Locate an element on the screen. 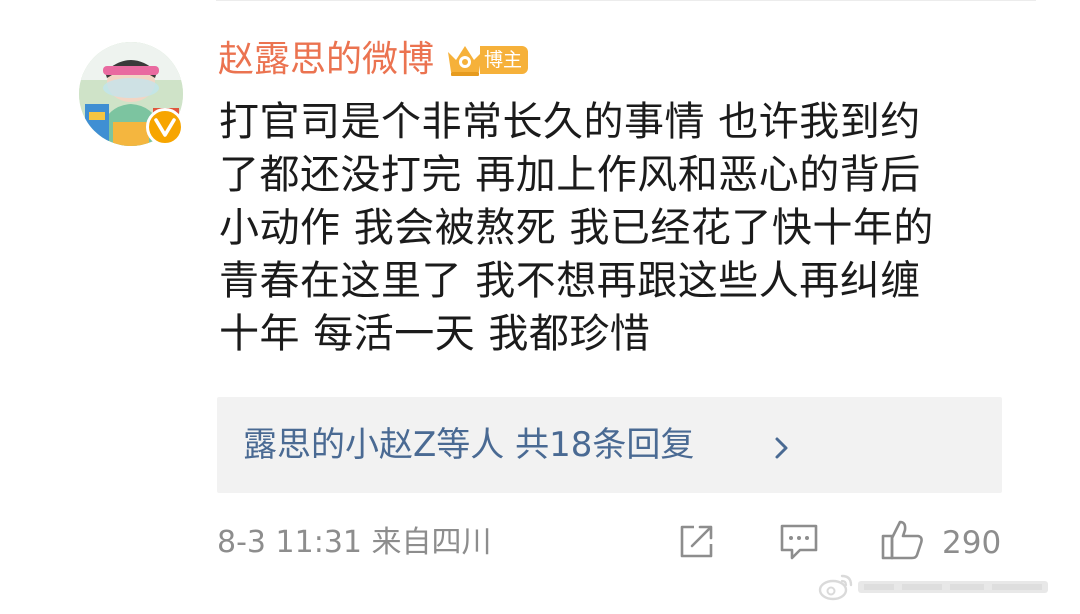 The height and width of the screenshot is (614, 1080). content-line: 小动作 我会被熬死 我已经花了快十年的 is located at coordinates (576, 228).